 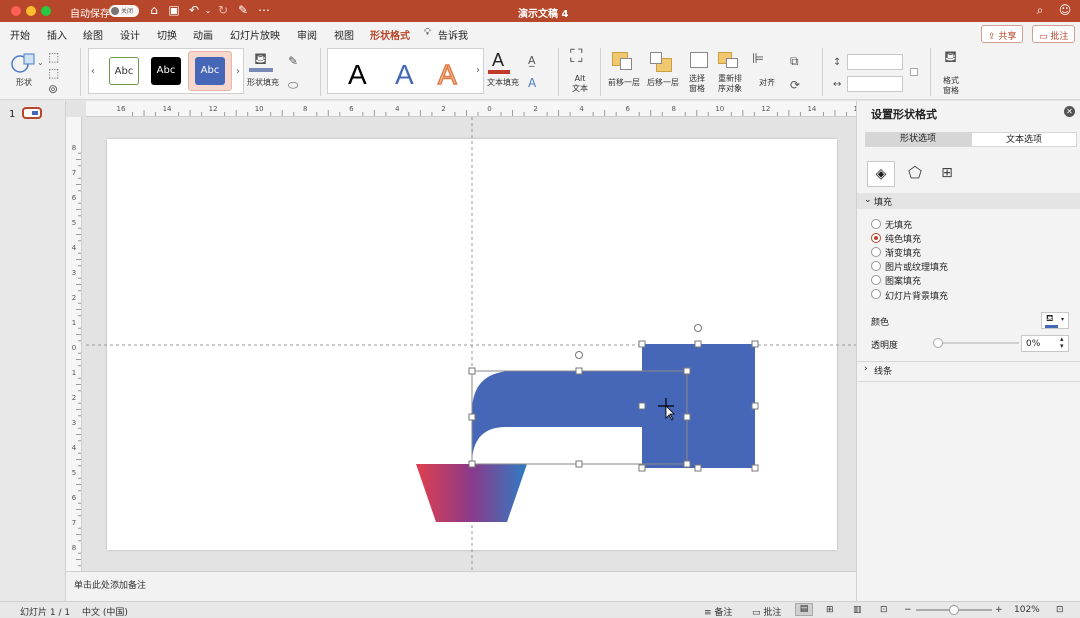 I want to click on bring-forward-label: 前移一层, so click(x=624, y=83).